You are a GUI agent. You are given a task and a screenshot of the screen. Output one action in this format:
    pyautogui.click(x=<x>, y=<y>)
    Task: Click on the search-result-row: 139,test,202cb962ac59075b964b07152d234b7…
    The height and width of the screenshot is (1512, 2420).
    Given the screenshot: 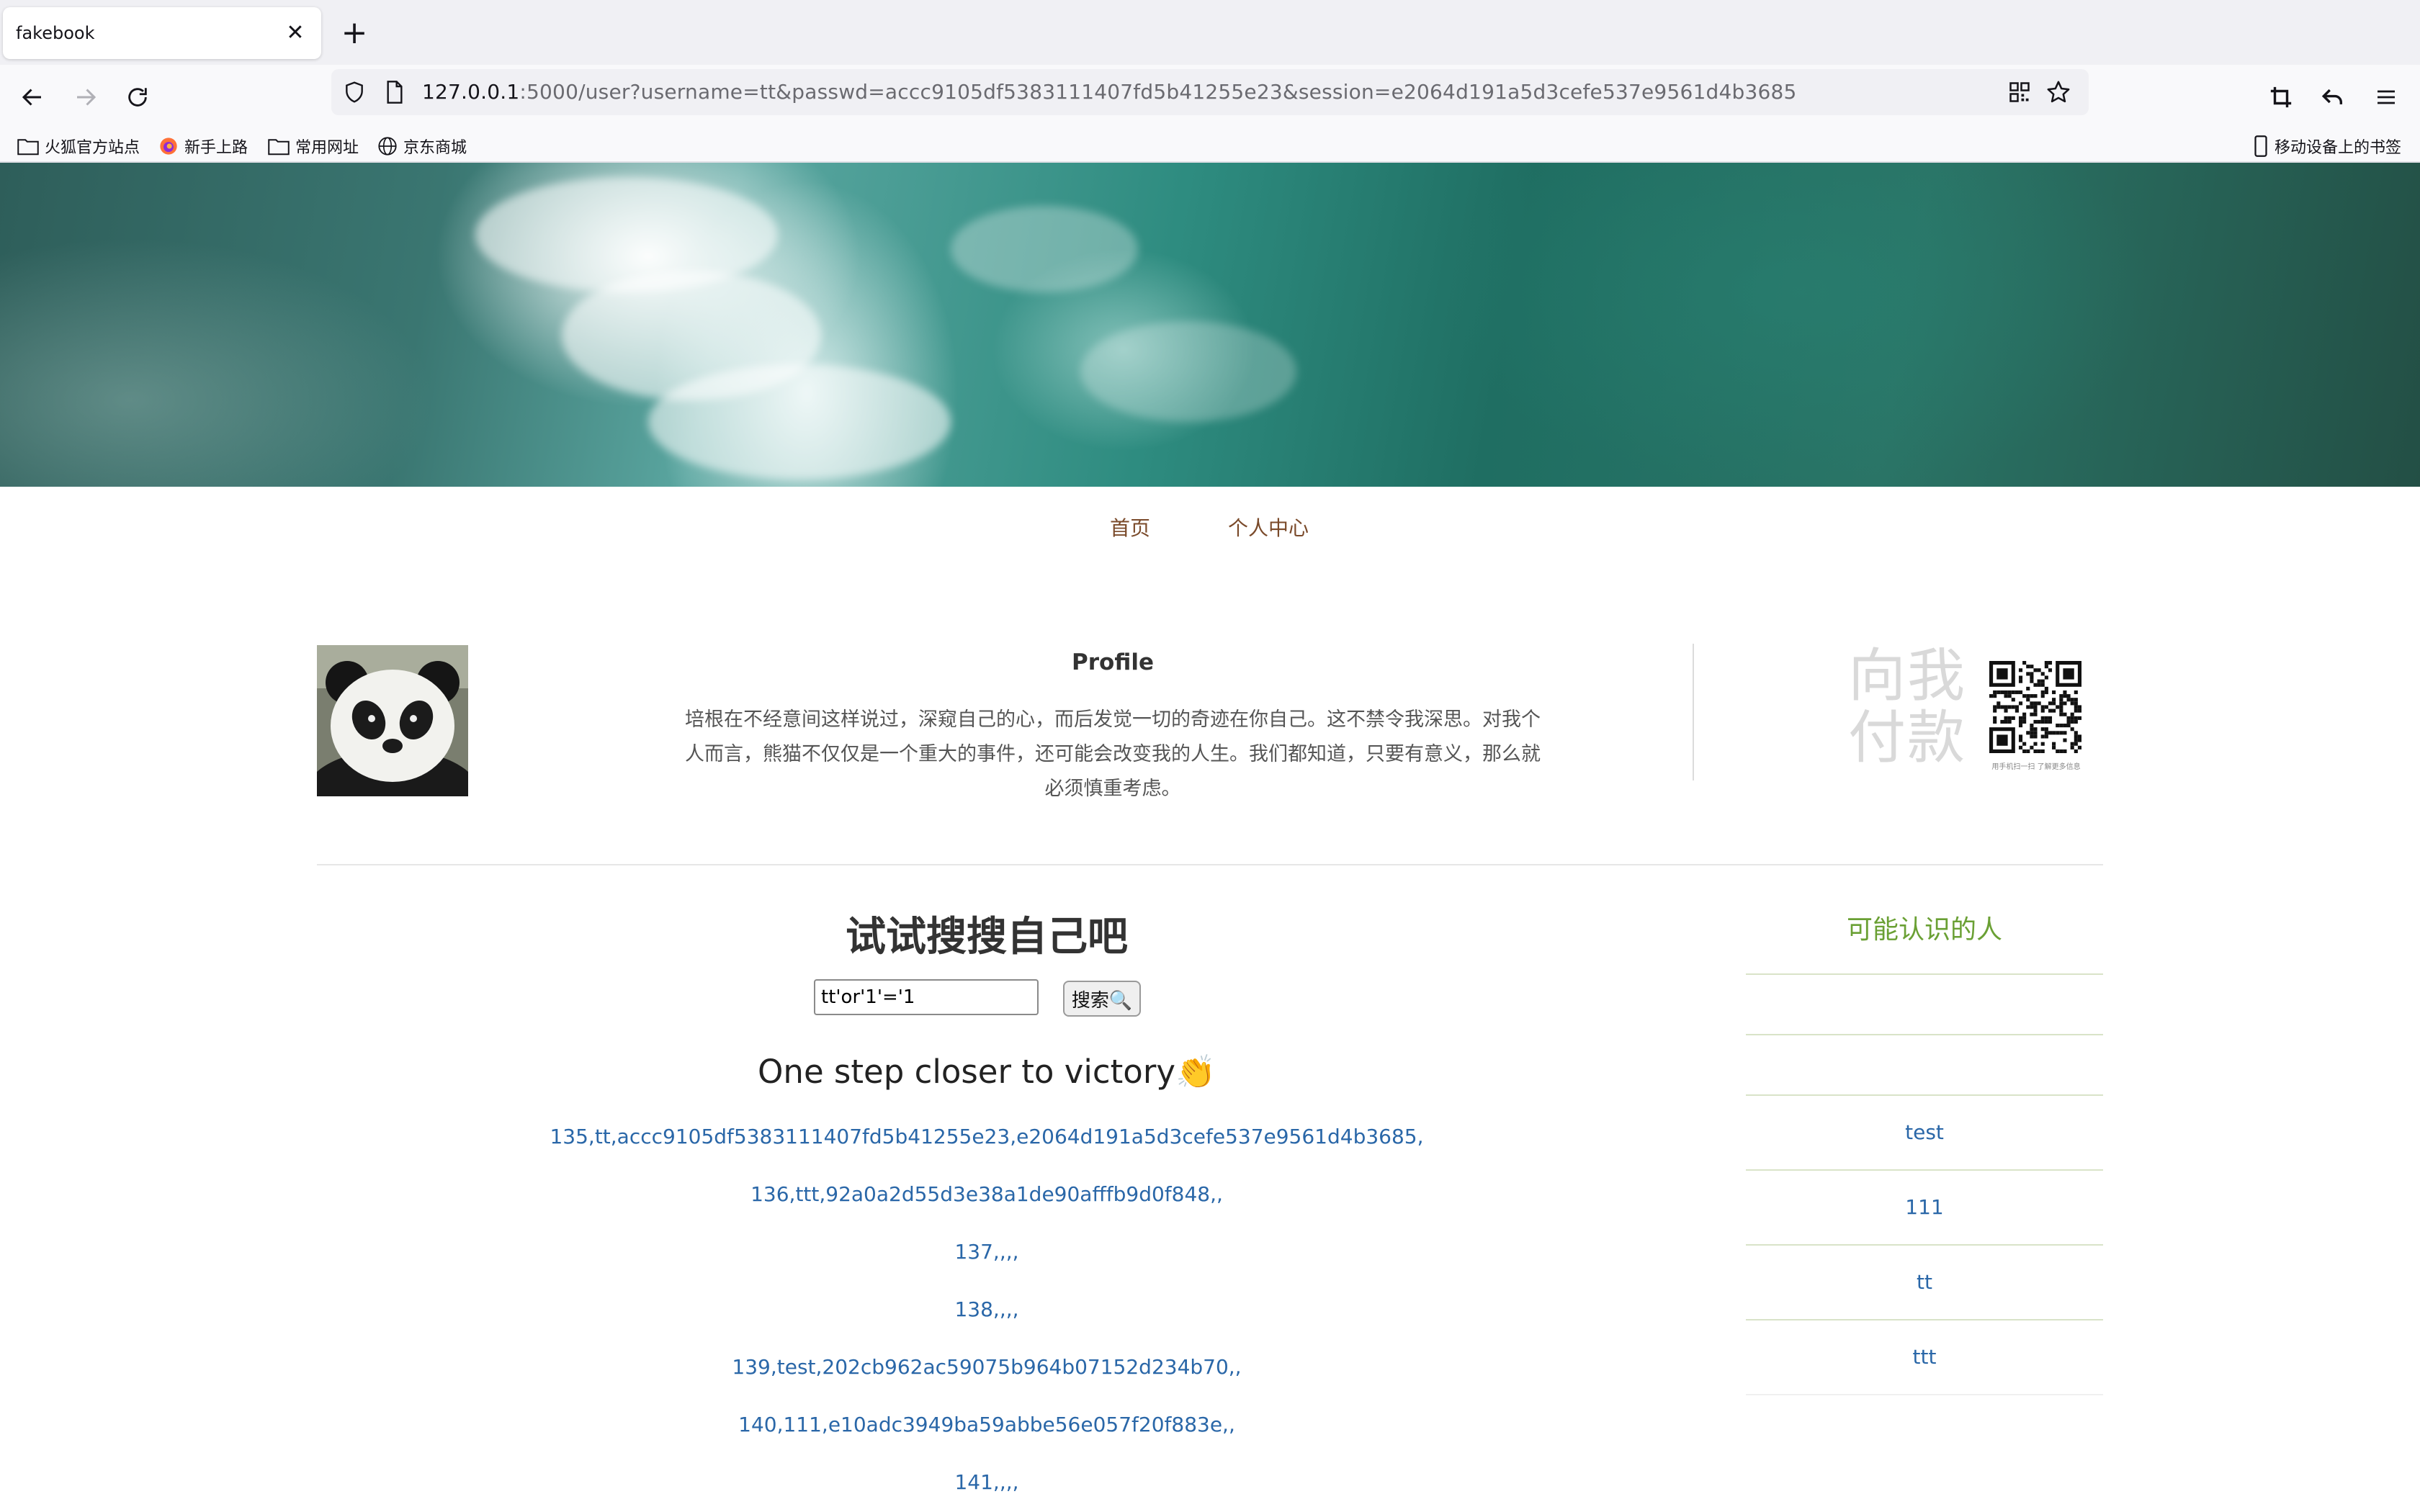 What is the action you would take?
    pyautogui.click(x=987, y=1367)
    